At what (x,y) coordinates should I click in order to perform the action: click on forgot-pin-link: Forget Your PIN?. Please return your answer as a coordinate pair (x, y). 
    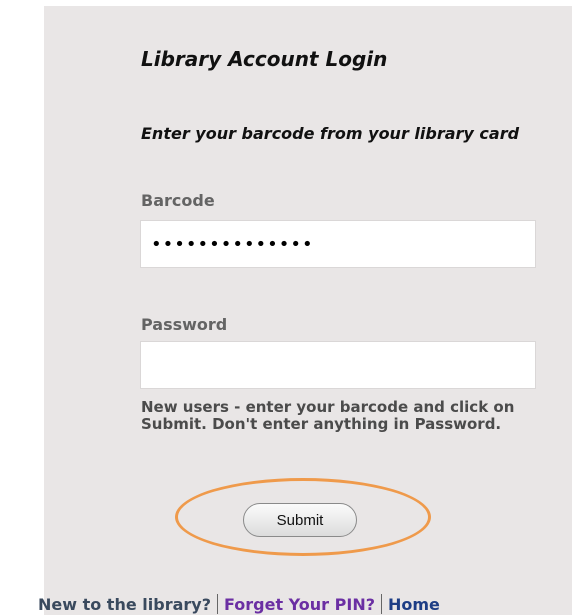
    Looking at the image, I should click on (299, 604).